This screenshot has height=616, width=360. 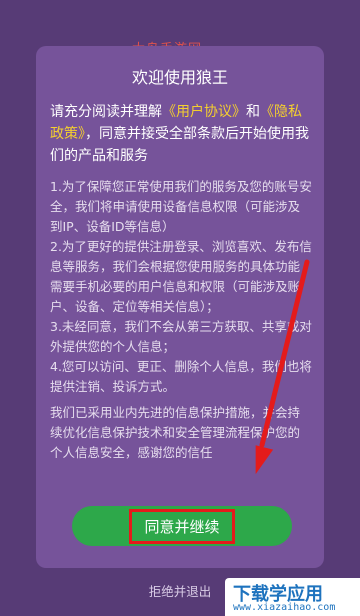 I want to click on agree-button-label: 同意并继续, so click(x=182, y=526).